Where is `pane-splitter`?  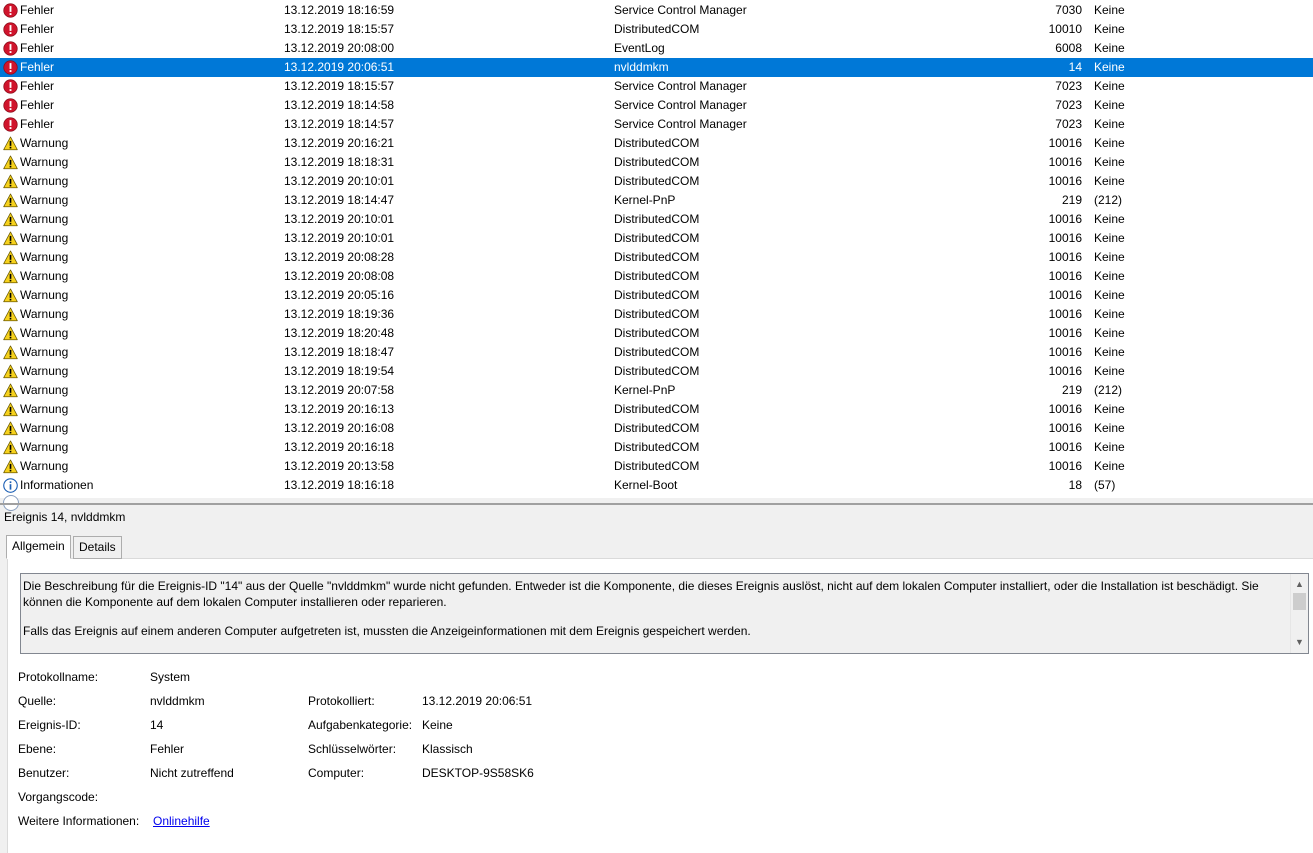
pane-splitter is located at coordinates (656, 504).